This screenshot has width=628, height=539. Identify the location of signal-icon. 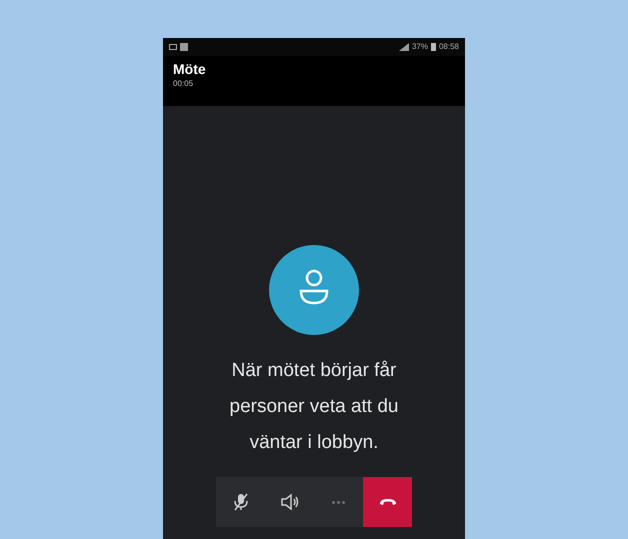
(403, 47).